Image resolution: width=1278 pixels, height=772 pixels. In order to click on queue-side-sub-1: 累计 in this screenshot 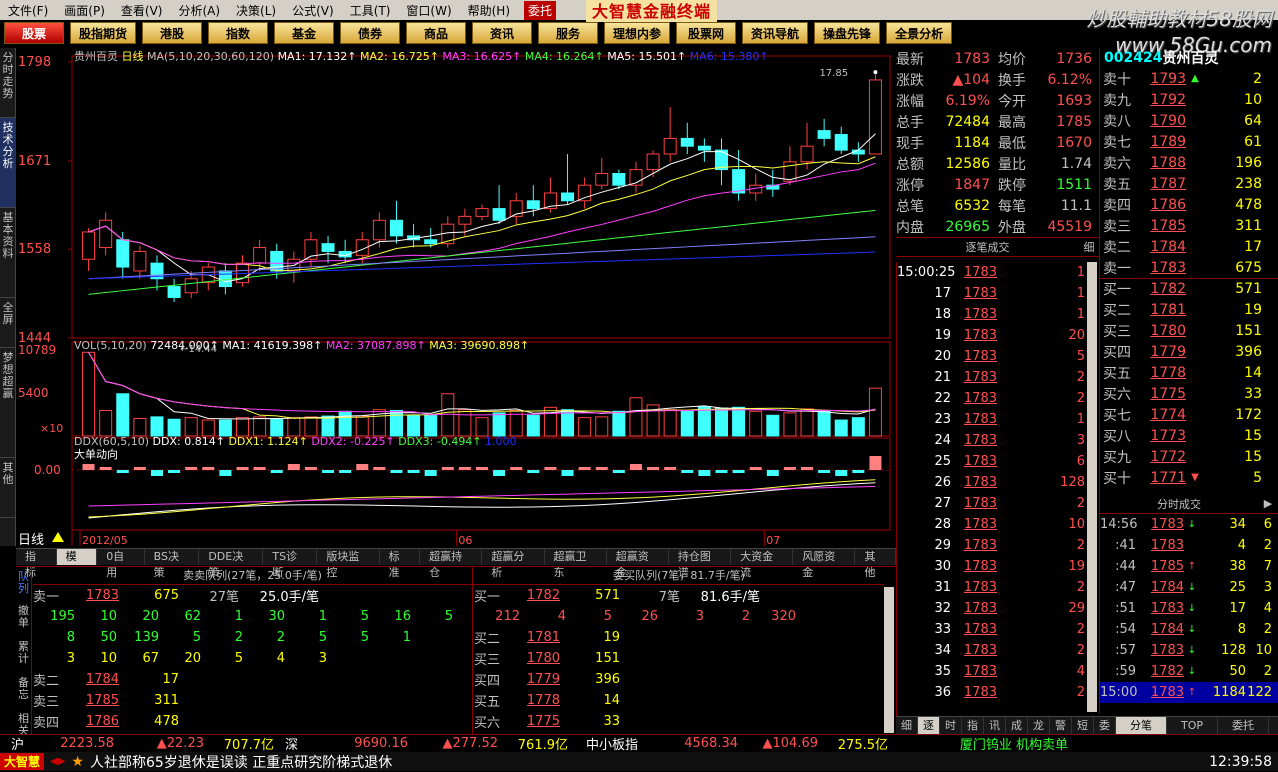, I will do `click(23, 653)`.